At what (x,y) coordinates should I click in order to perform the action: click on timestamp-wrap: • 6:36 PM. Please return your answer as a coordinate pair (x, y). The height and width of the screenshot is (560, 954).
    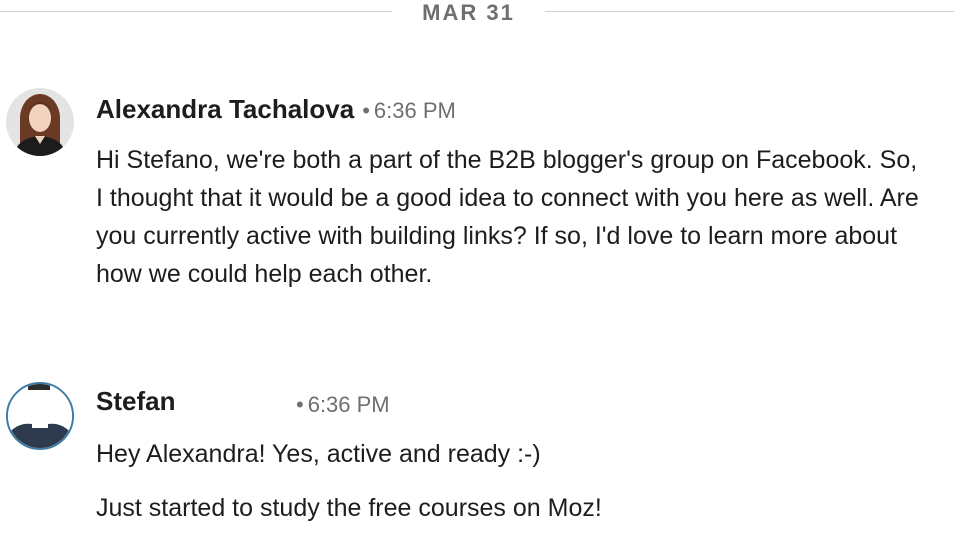
    Looking at the image, I should click on (343, 405).